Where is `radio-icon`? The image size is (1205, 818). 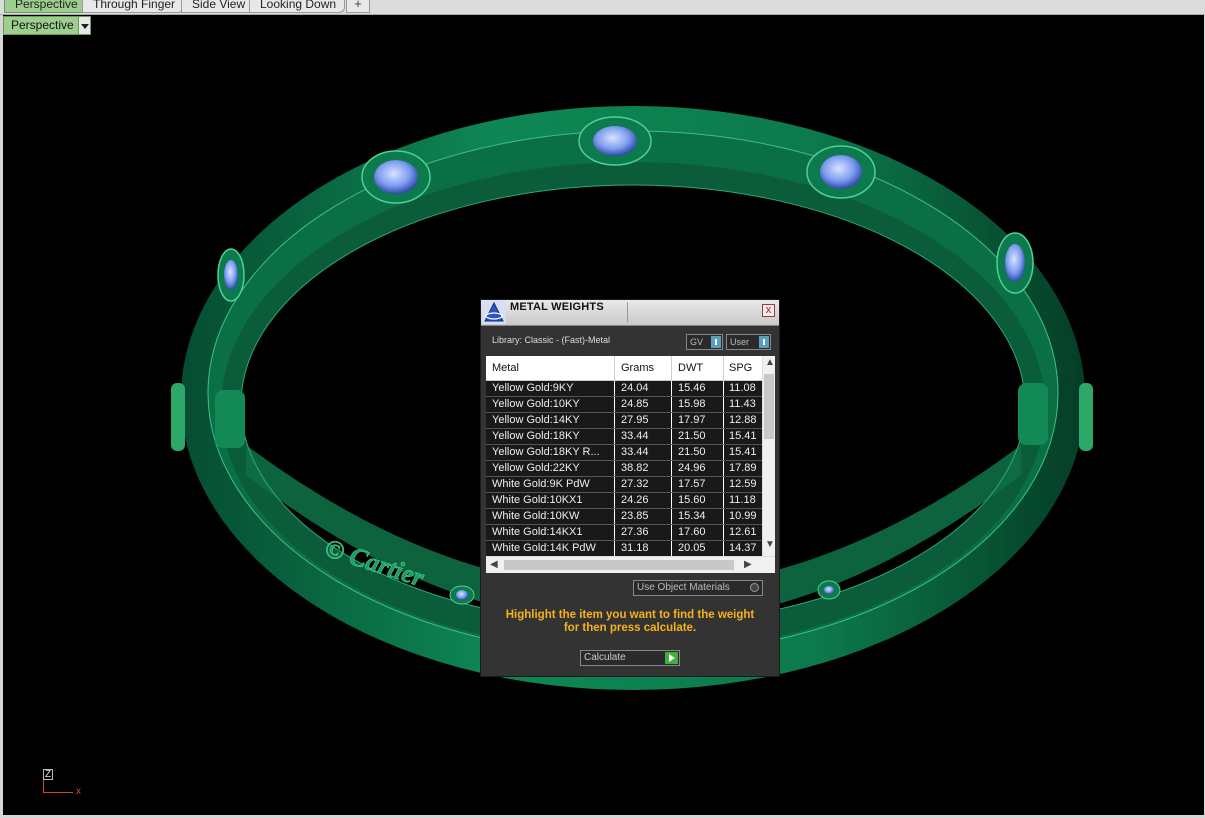
radio-icon is located at coordinates (754, 587).